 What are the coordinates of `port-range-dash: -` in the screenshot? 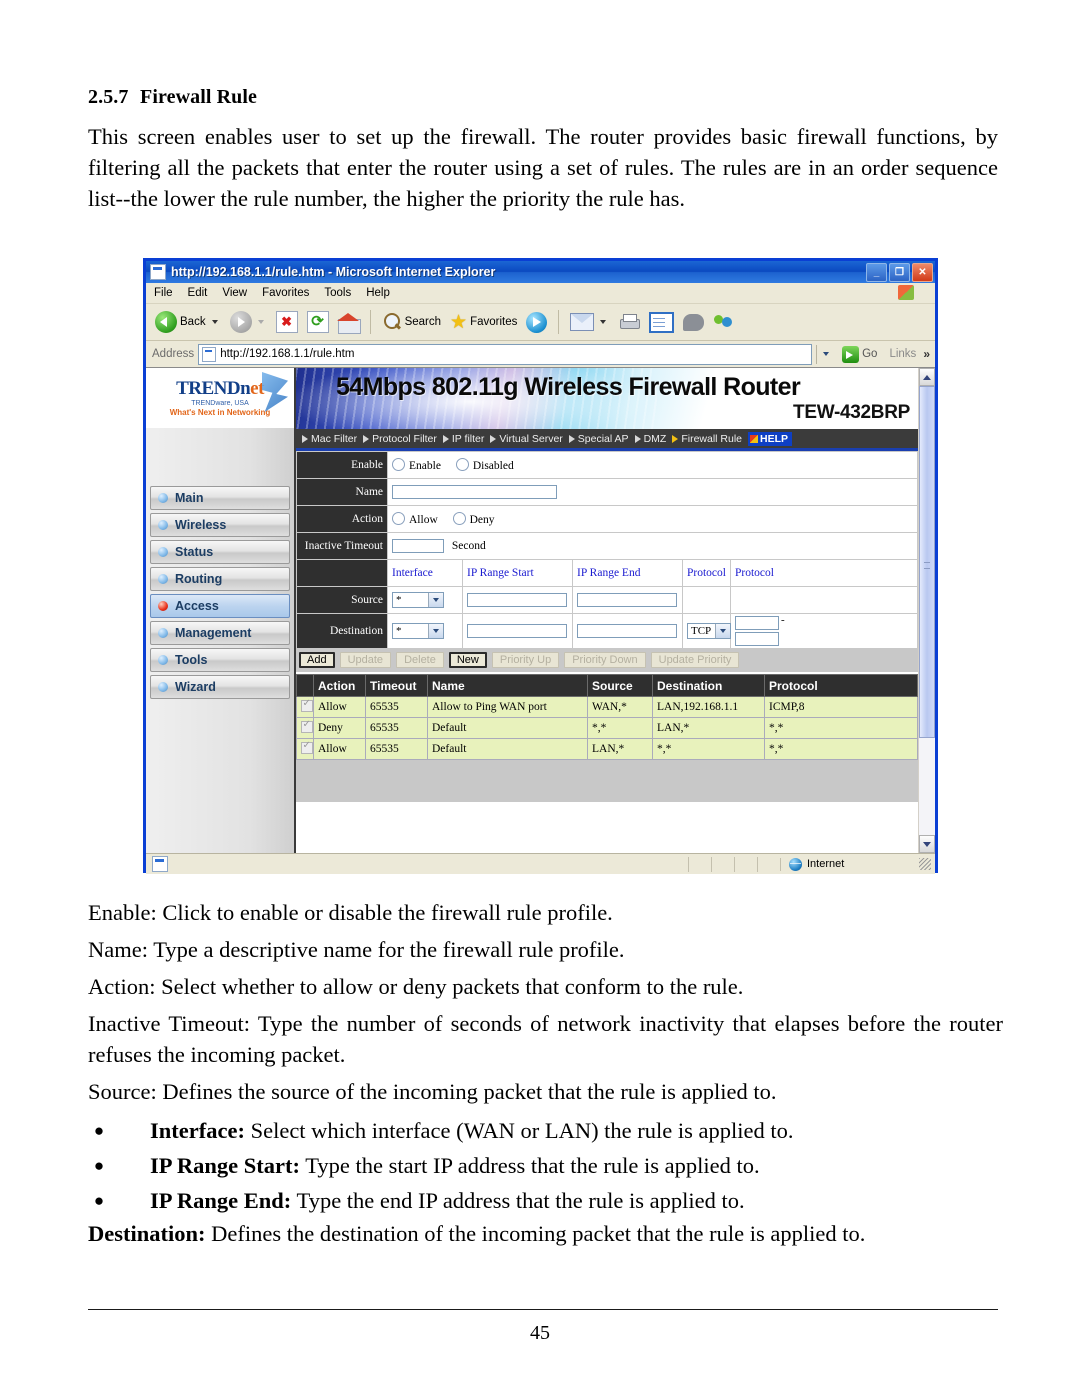 It's located at (783, 620).